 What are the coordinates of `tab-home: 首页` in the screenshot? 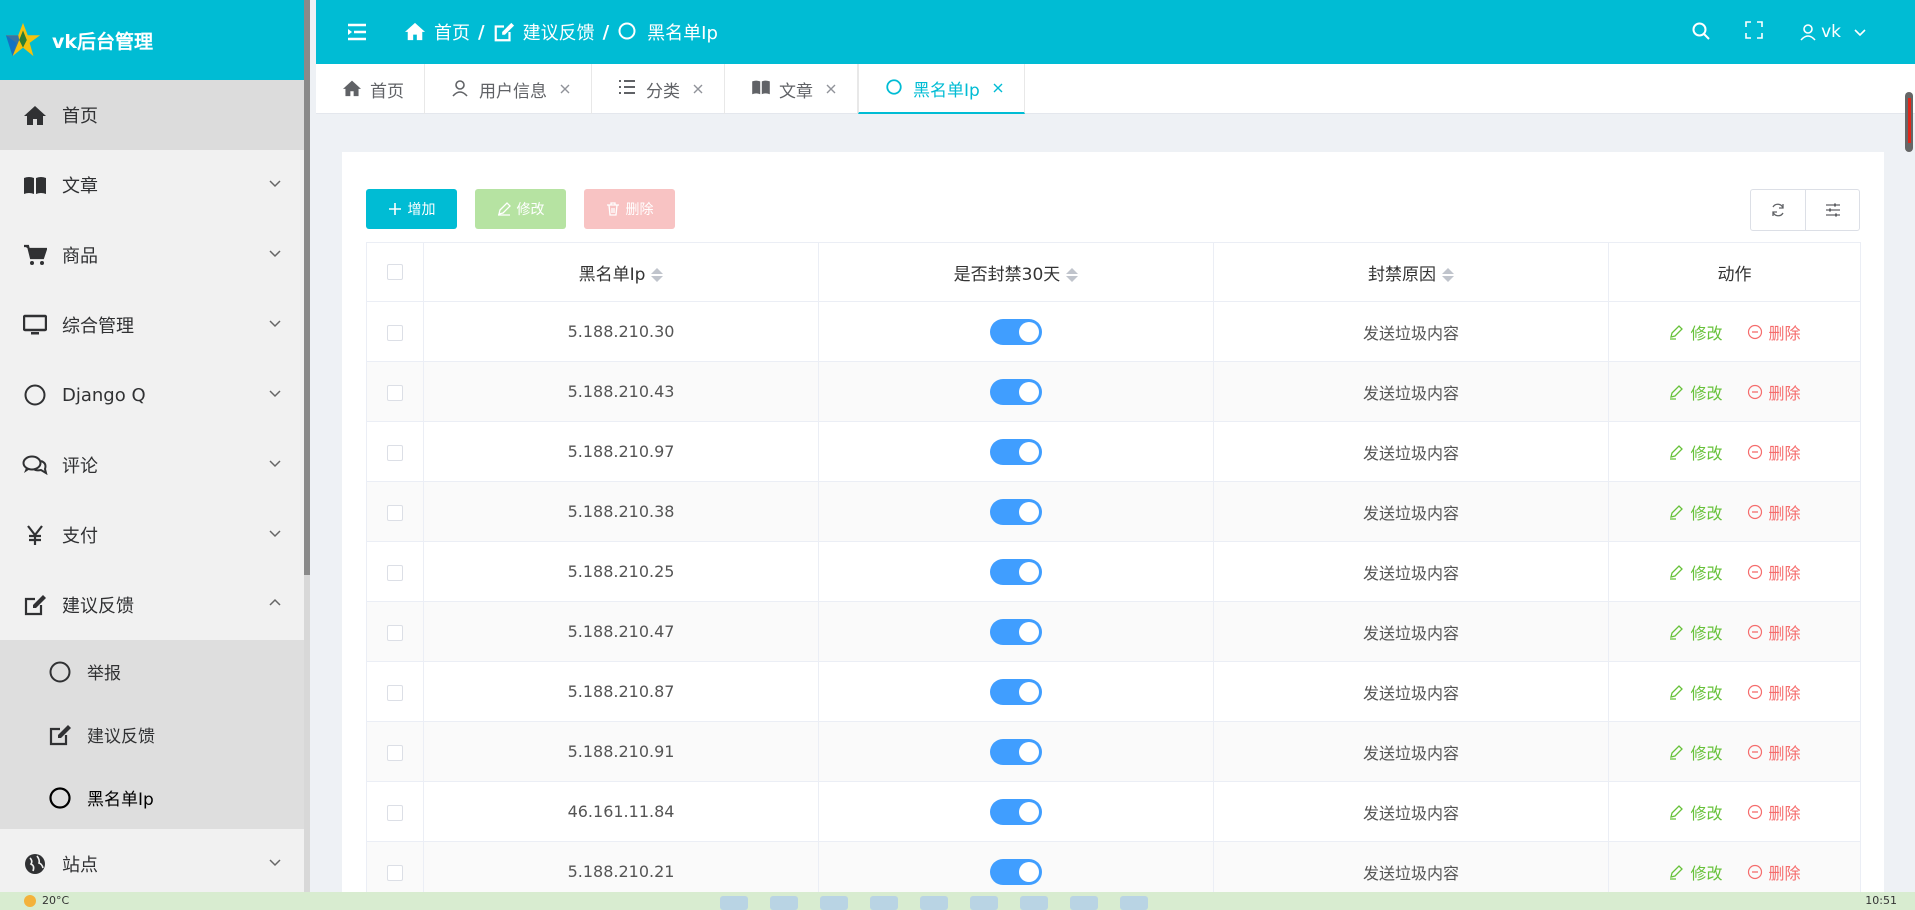 It's located at (370, 89).